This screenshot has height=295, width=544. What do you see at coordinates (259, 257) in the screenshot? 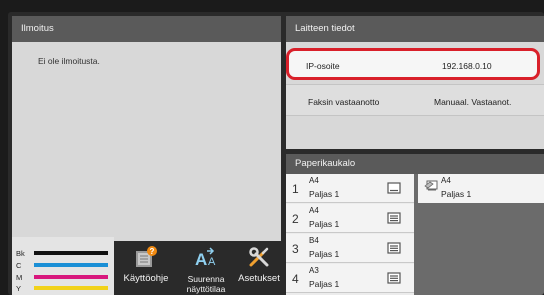
I see `tools-icon` at bounding box center [259, 257].